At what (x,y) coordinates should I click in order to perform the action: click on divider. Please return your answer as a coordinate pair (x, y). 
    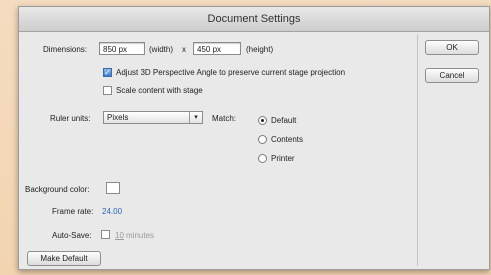
    Looking at the image, I should click on (417, 150).